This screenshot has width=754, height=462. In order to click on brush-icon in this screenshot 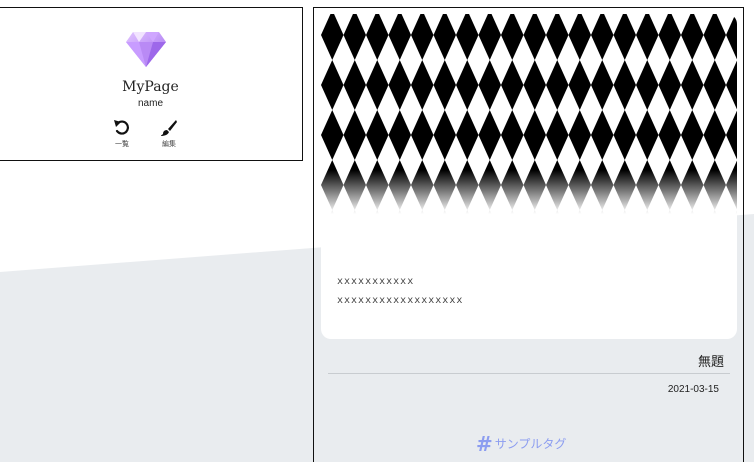, I will do `click(169, 128)`.